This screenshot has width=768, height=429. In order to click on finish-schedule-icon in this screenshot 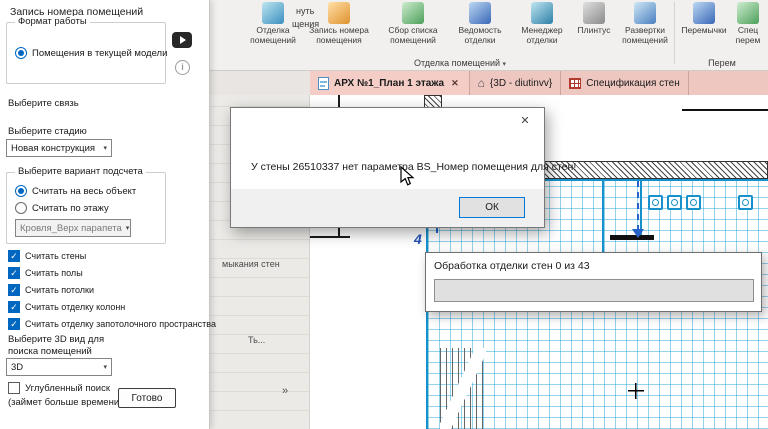, I will do `click(480, 13)`.